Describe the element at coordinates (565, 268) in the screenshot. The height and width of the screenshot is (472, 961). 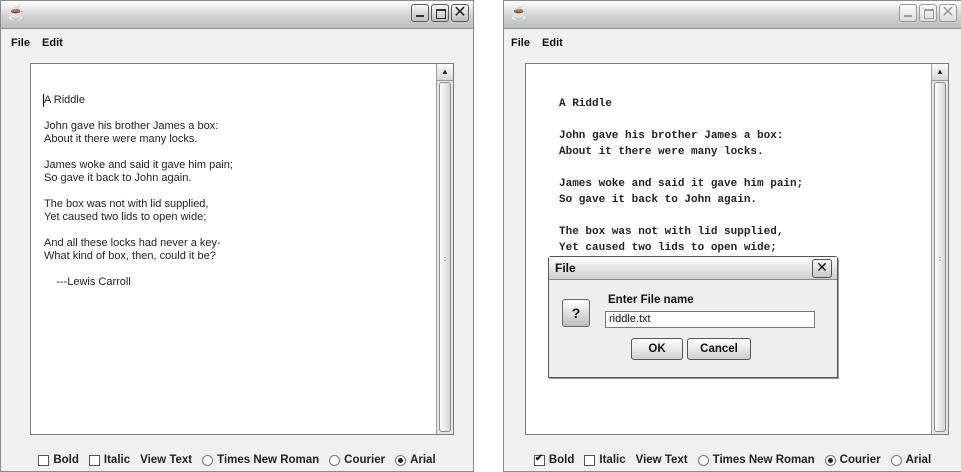
I see `dialog-title: File` at that location.